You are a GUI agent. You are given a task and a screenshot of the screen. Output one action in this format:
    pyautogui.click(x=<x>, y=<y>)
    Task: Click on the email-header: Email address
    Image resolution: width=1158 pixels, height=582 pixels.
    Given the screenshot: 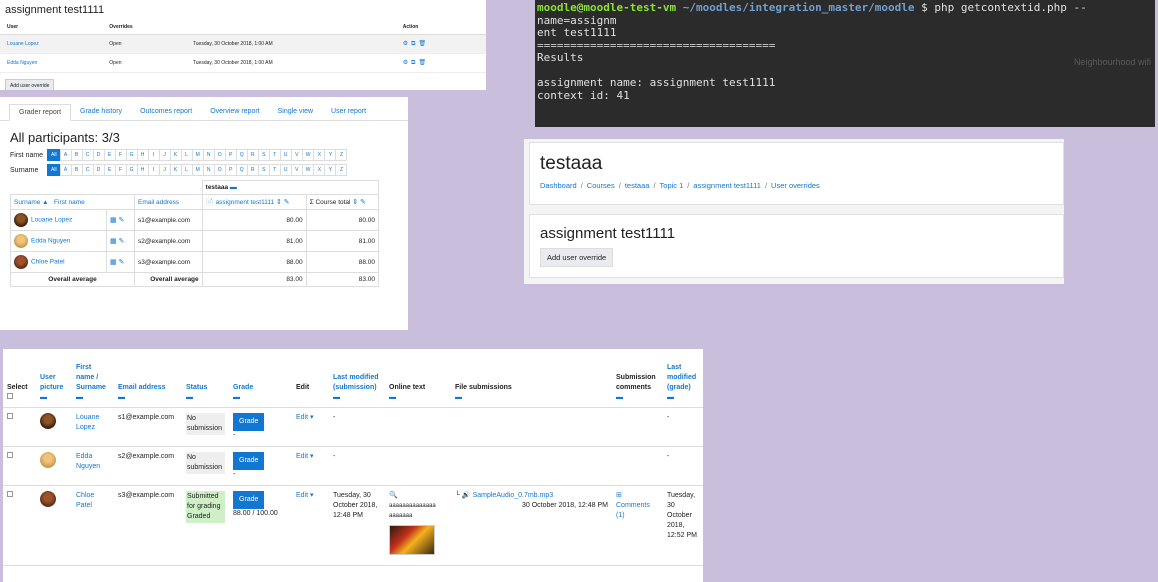 What is the action you would take?
    pyautogui.click(x=141, y=387)
    